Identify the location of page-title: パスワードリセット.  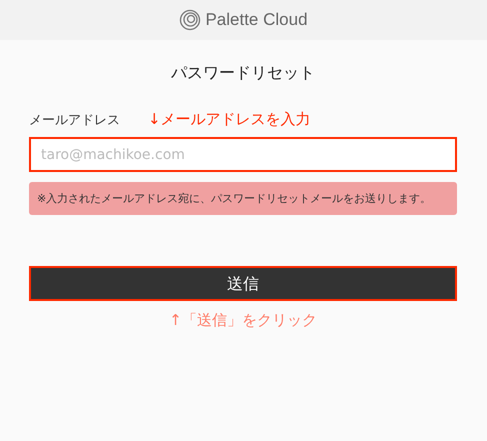
(243, 73).